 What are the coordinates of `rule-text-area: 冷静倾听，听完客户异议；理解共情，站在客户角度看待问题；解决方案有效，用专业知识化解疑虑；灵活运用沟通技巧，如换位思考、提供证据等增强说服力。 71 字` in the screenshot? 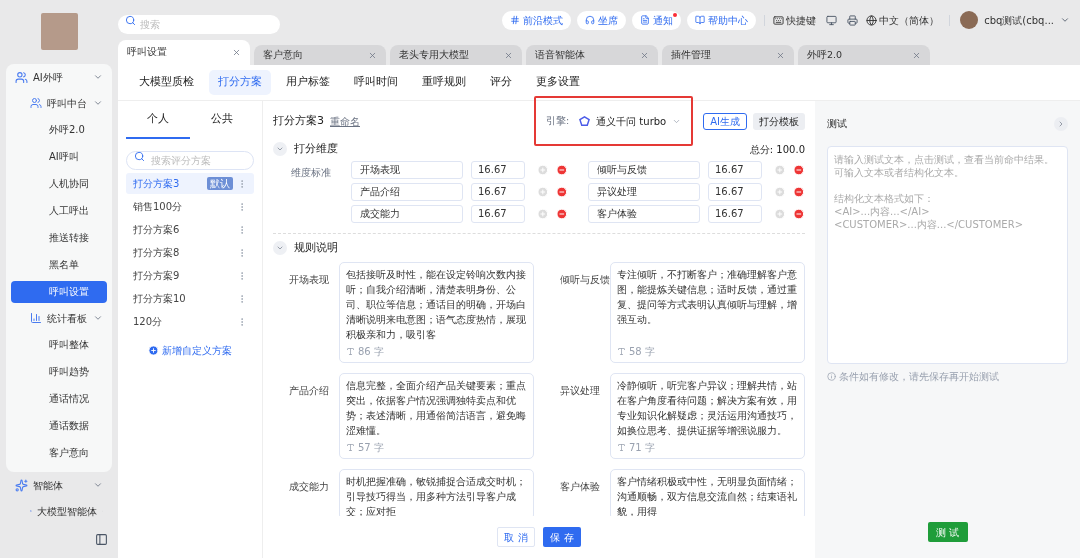 It's located at (707, 416).